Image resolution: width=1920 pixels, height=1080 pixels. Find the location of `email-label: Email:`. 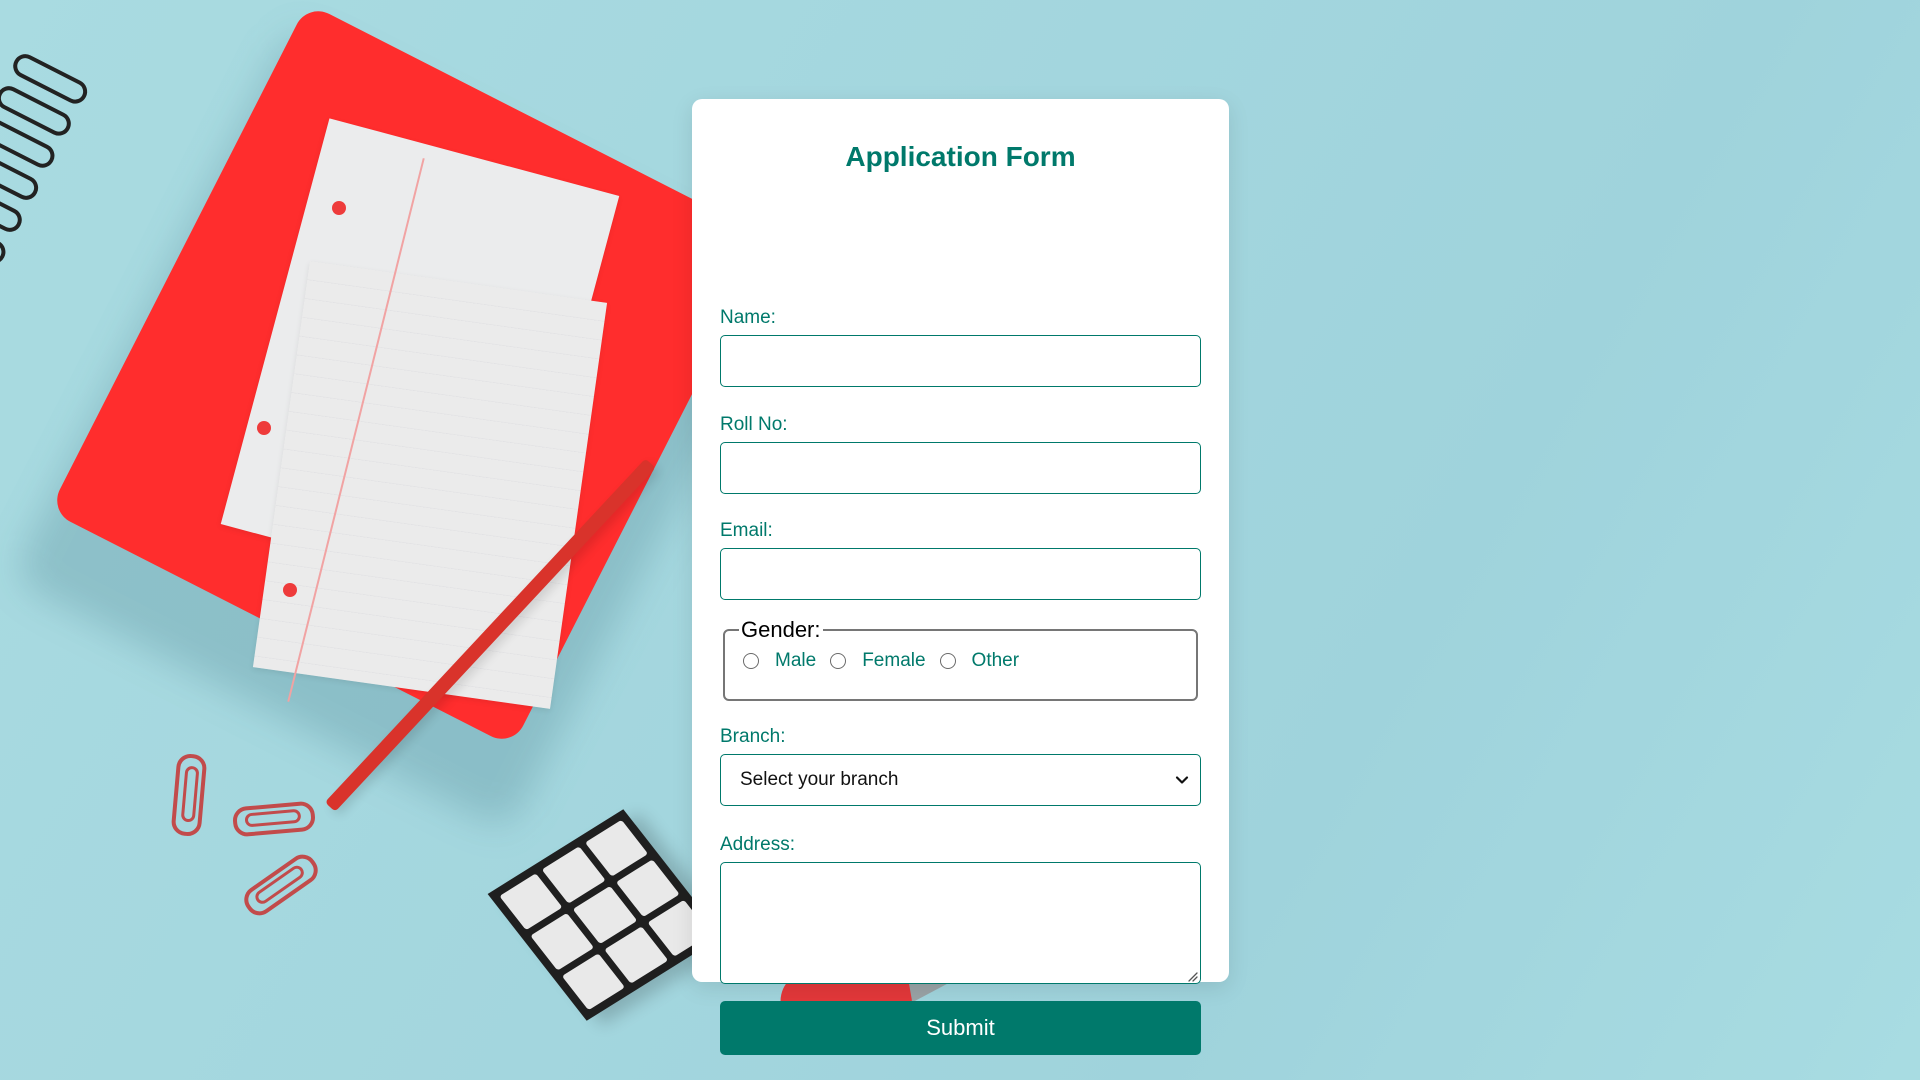

email-label: Email: is located at coordinates (746, 530).